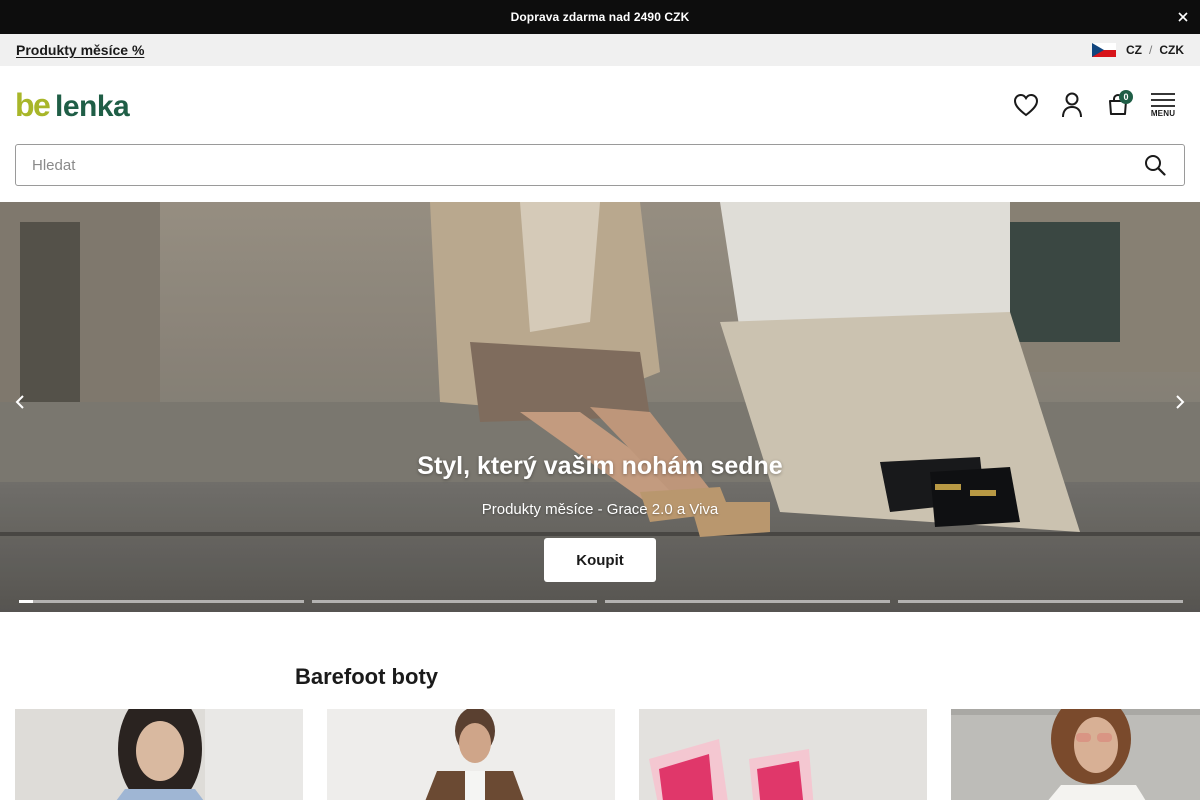  I want to click on chevron-right-icon, so click(1180, 402).